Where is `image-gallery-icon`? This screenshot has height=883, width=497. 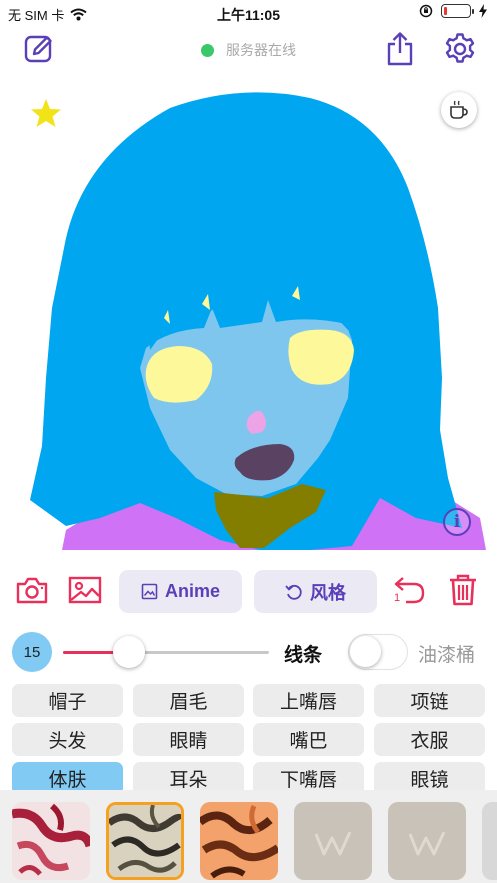
image-gallery-icon is located at coordinates (85, 590).